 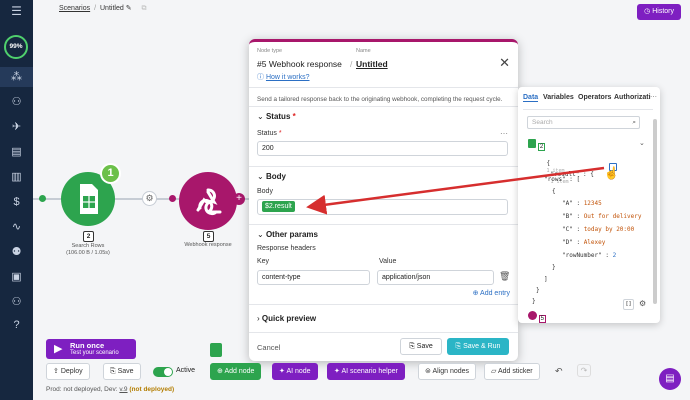 What do you see at coordinates (447, 371) in the screenshot?
I see `align-nodes-button: ⊜ Align nodes` at bounding box center [447, 371].